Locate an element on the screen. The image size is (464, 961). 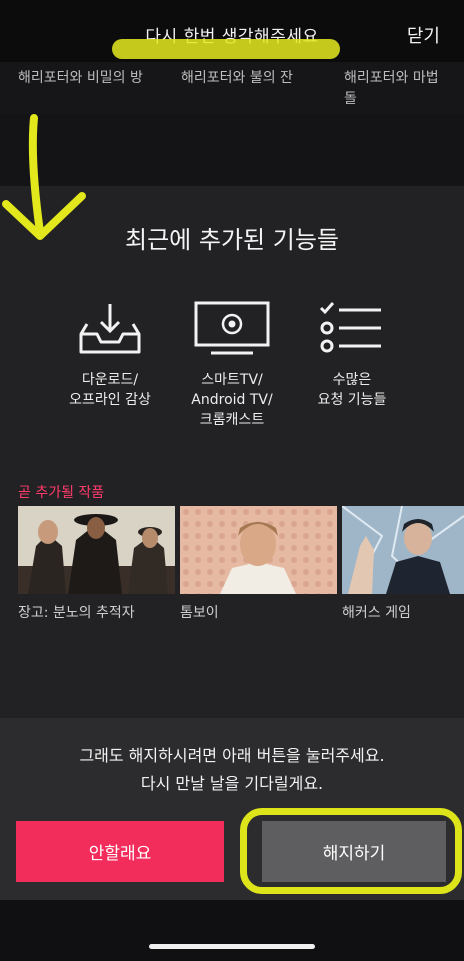
stay-button: 안할래요 is located at coordinates (120, 851).